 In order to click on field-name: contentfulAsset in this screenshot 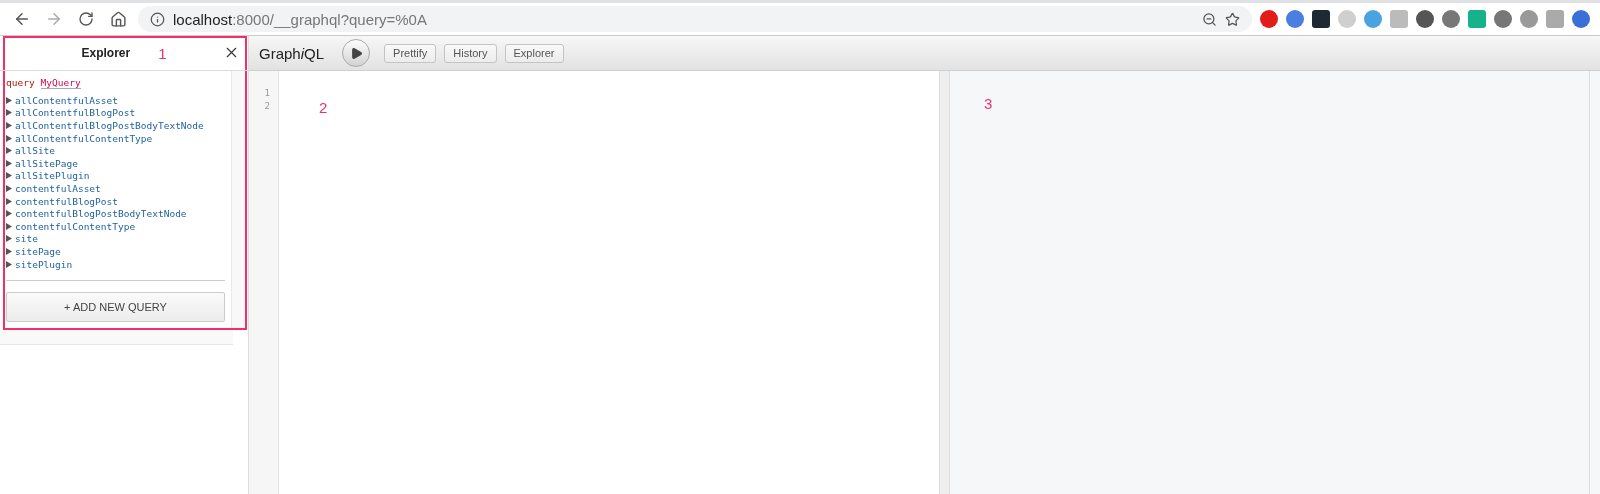, I will do `click(58, 188)`.